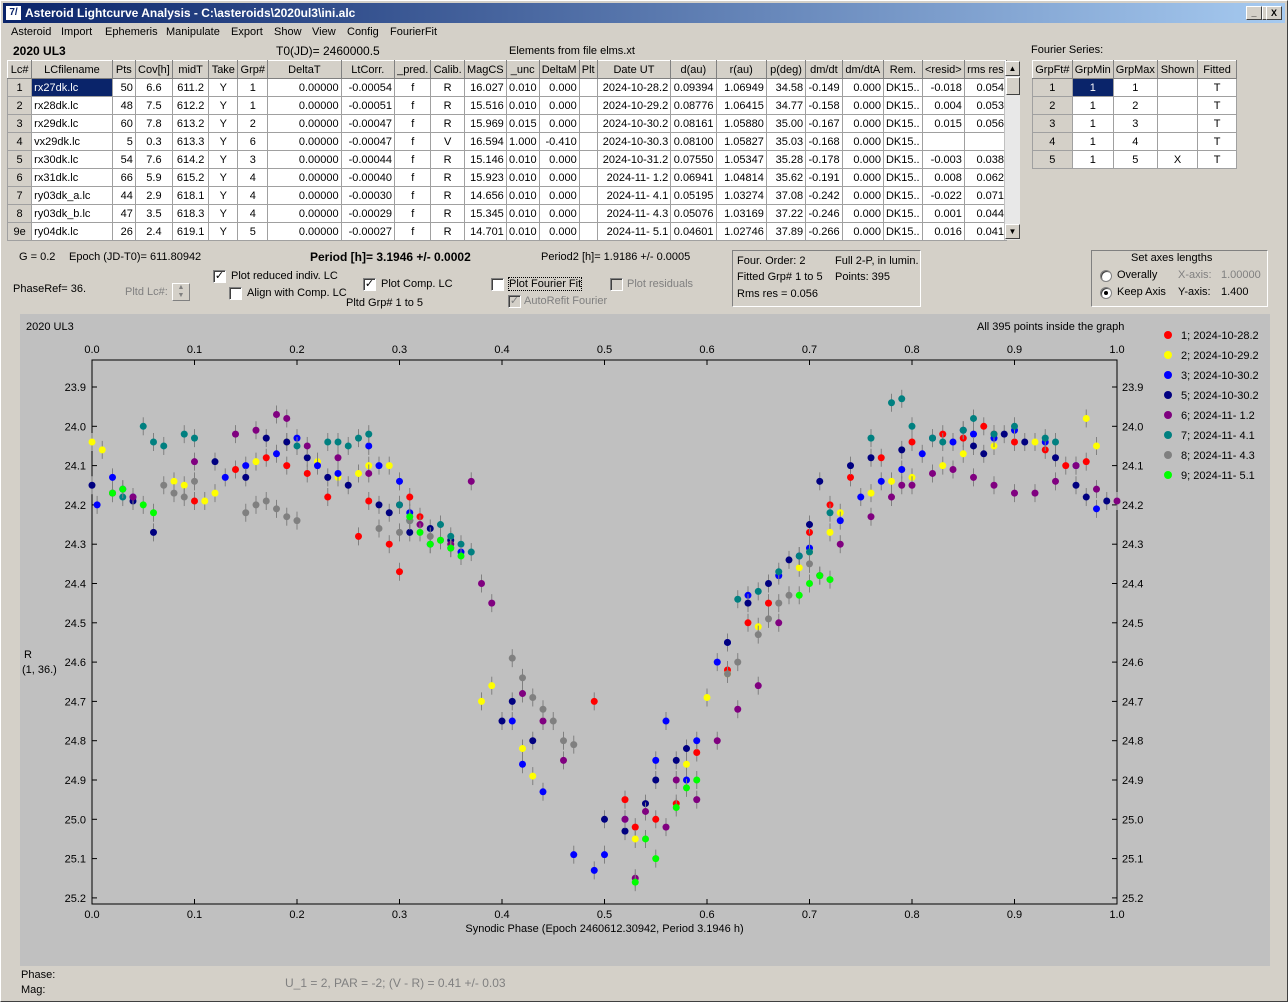 Image resolution: width=1288 pixels, height=1002 pixels. Describe the element at coordinates (190, 105) in the screenshot. I see `table-cell: 612.2` at that location.